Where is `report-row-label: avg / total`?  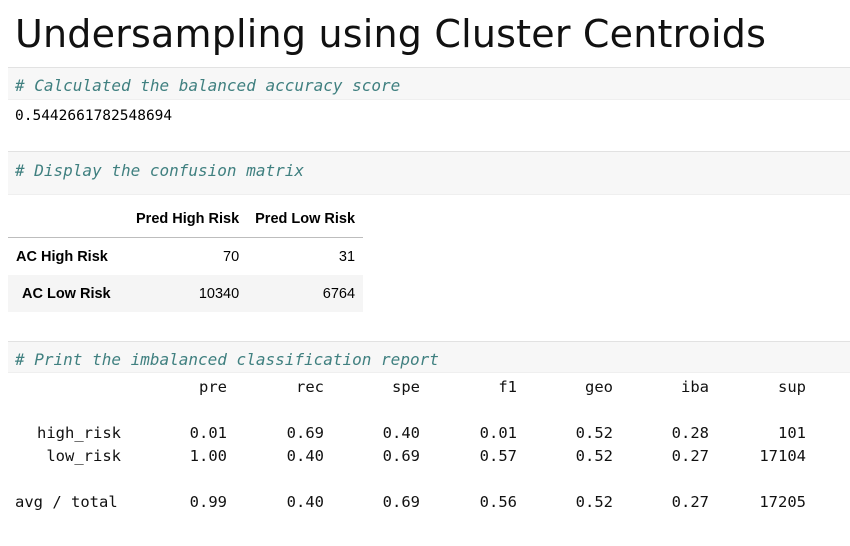 report-row-label: avg / total is located at coordinates (66, 502).